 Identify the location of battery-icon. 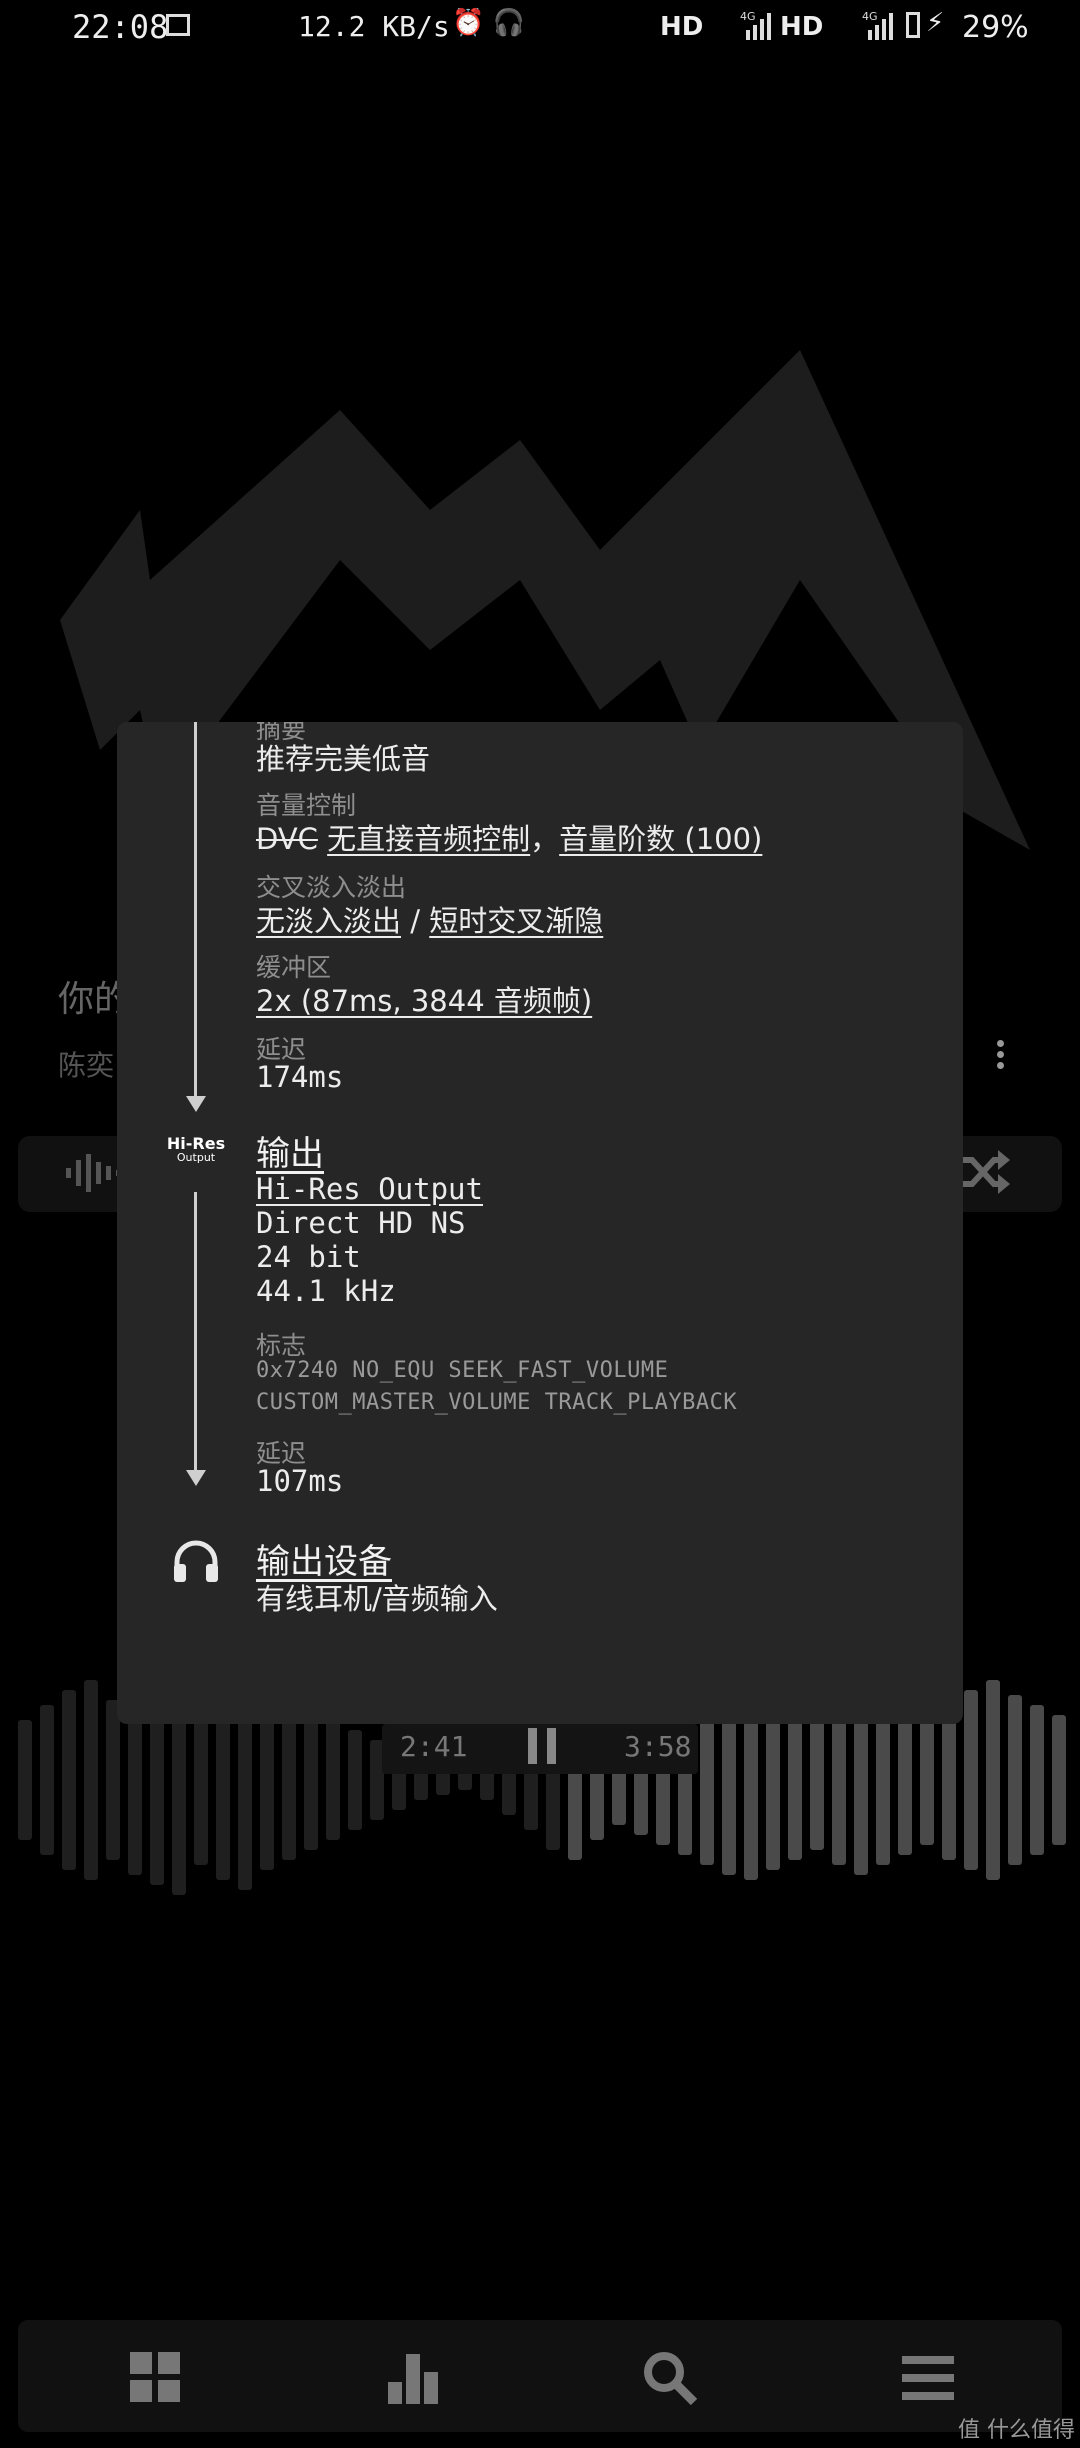
(913, 25).